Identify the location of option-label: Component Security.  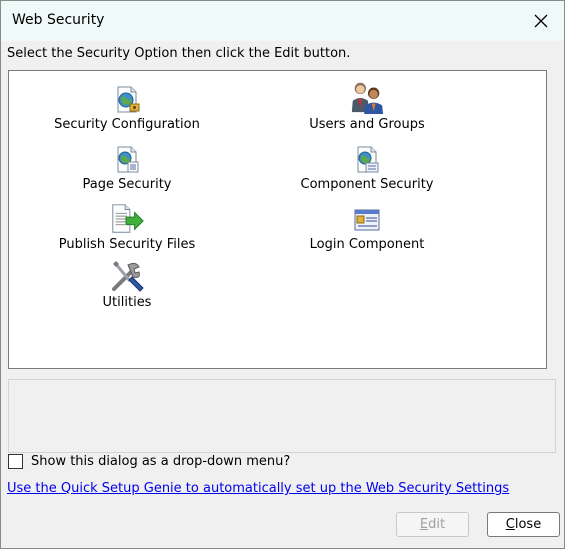
(367, 184).